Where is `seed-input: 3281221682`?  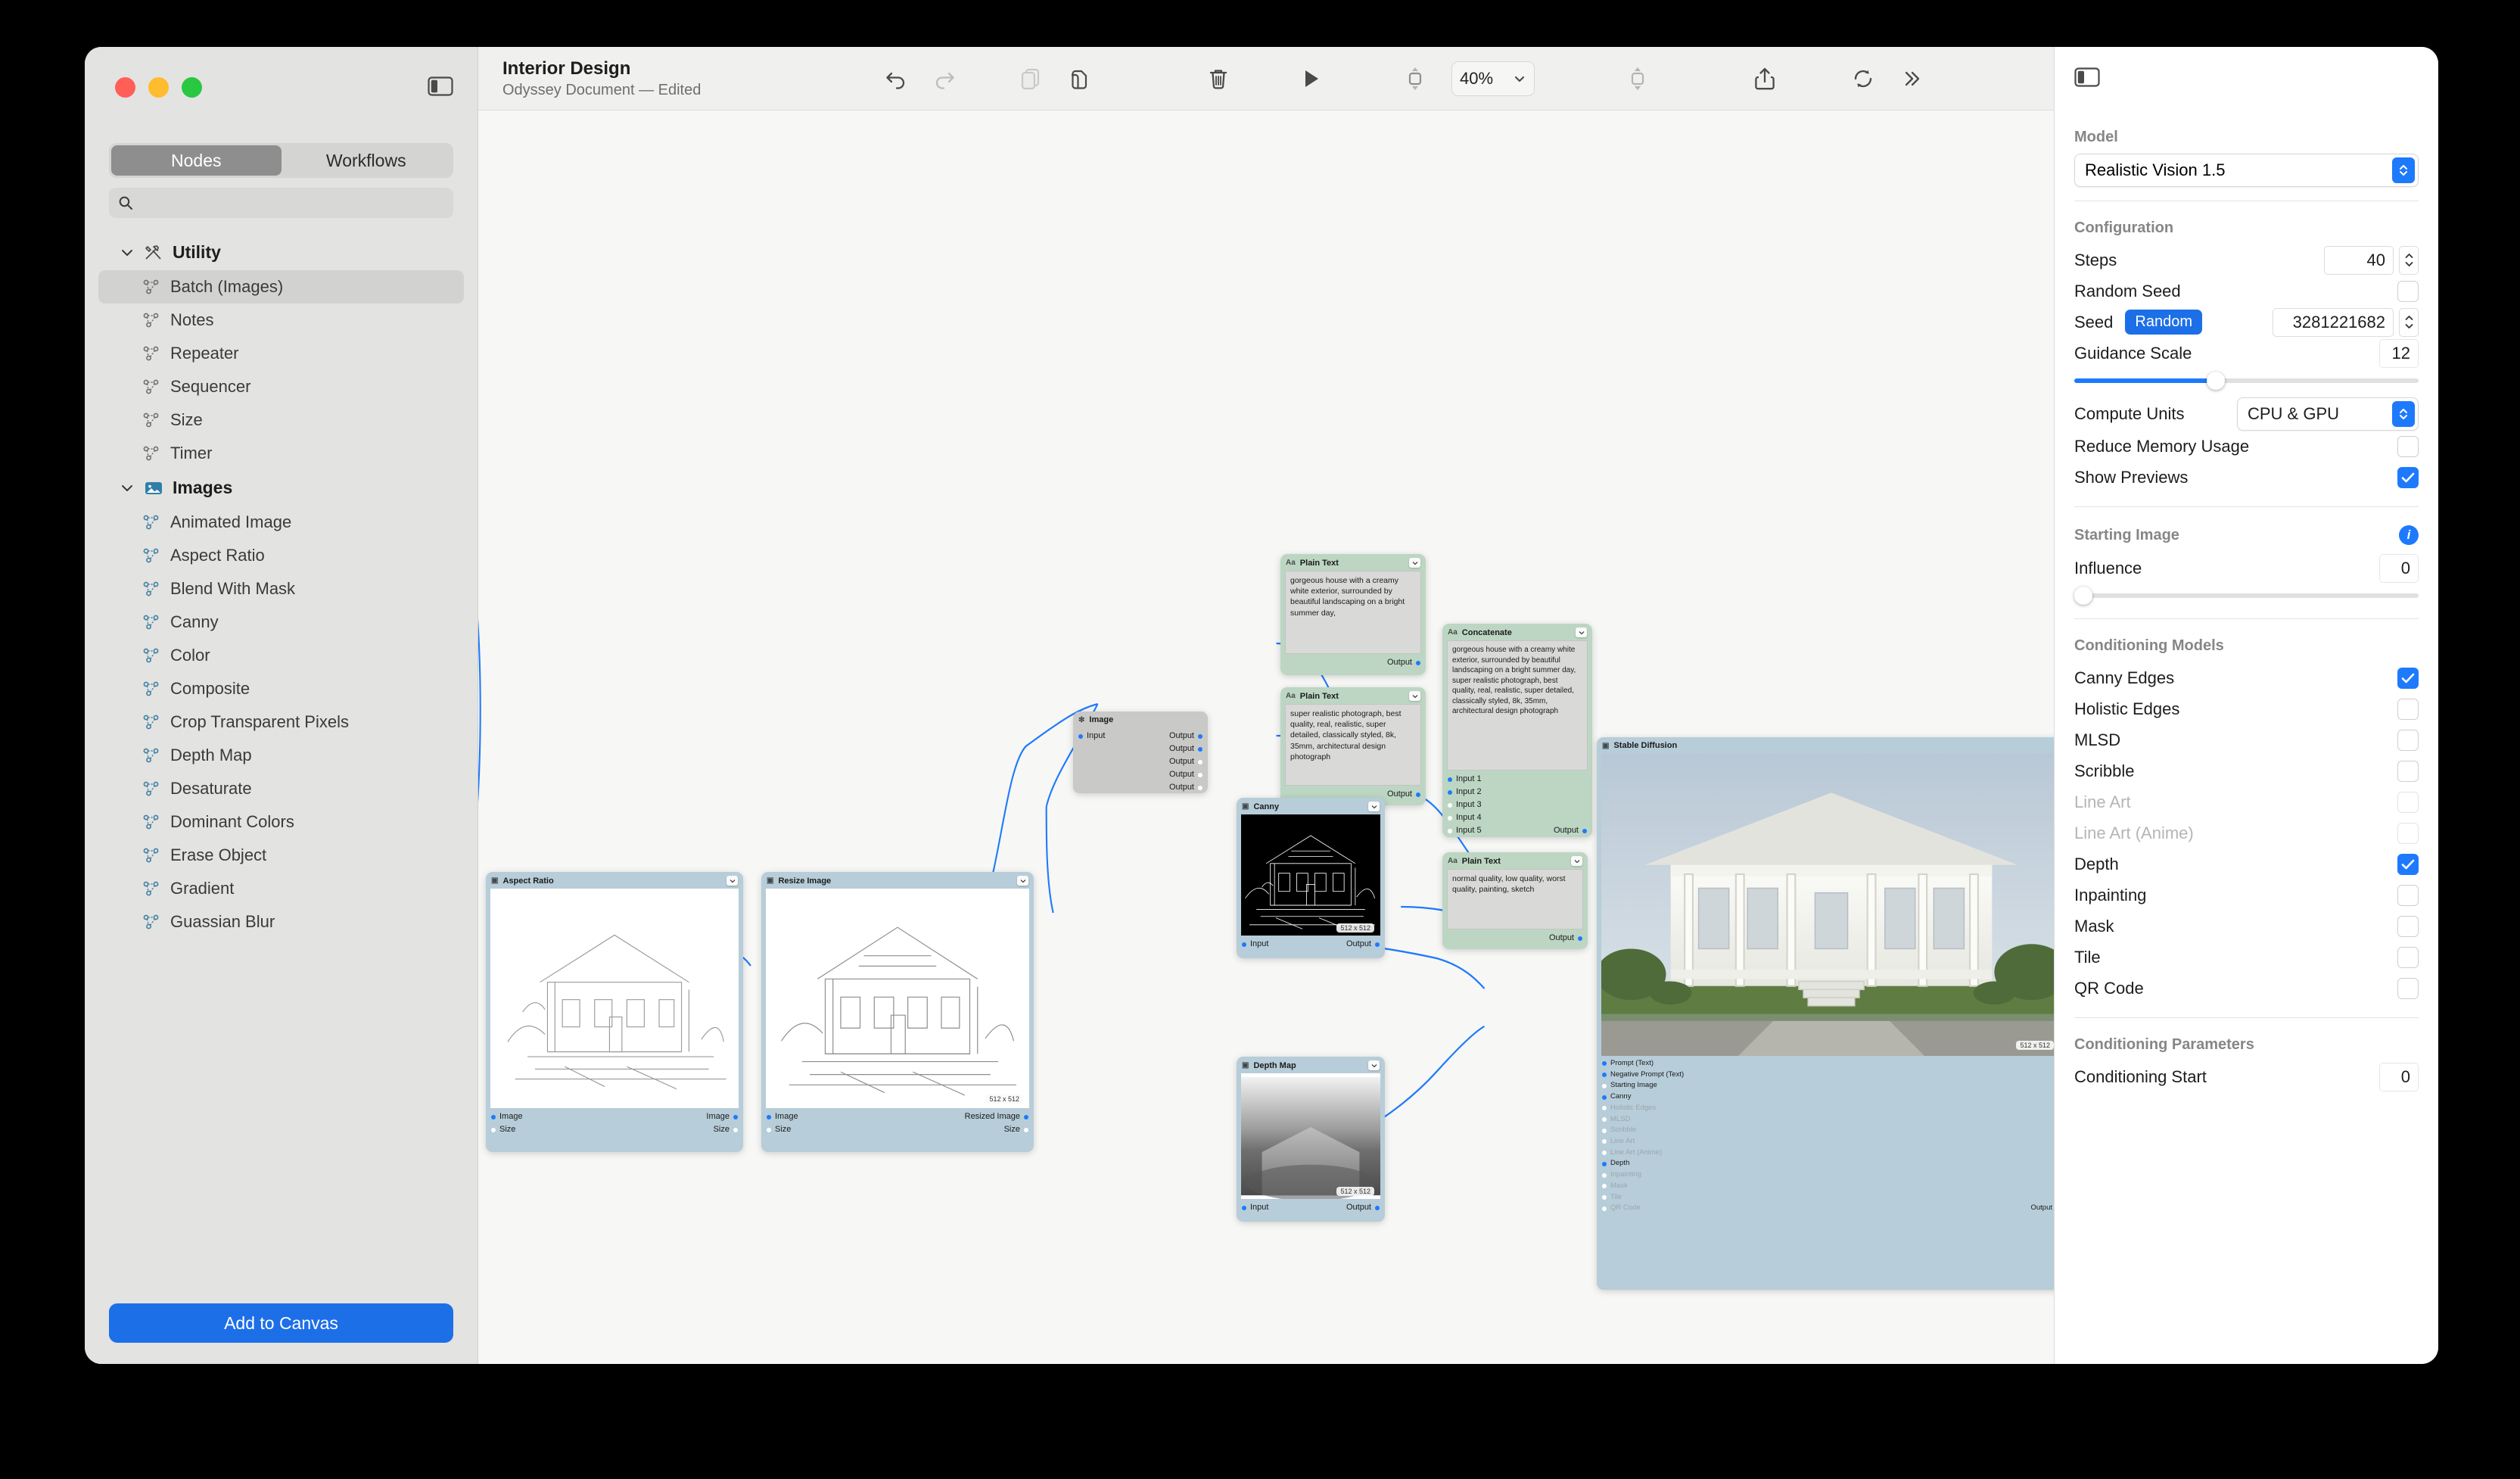
seed-input: 3281221682 is located at coordinates (2334, 322).